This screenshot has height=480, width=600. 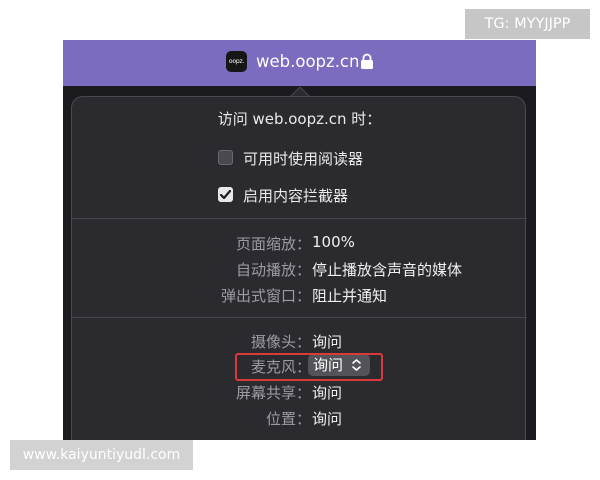 I want to click on page-zoom-value: 100%, so click(x=333, y=242).